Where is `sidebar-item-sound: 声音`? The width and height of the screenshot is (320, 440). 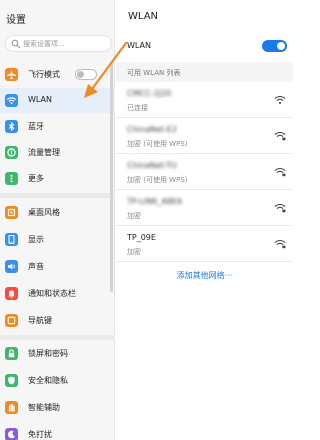
sidebar-item-sound: 声音 is located at coordinates (57, 266).